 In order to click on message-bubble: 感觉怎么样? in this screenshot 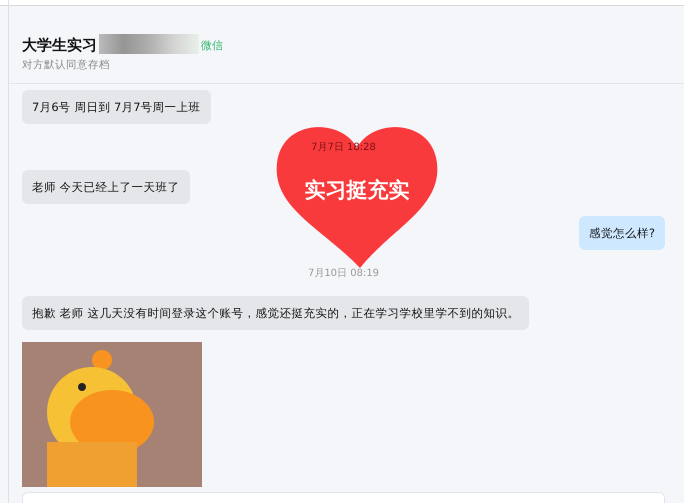, I will do `click(621, 233)`.